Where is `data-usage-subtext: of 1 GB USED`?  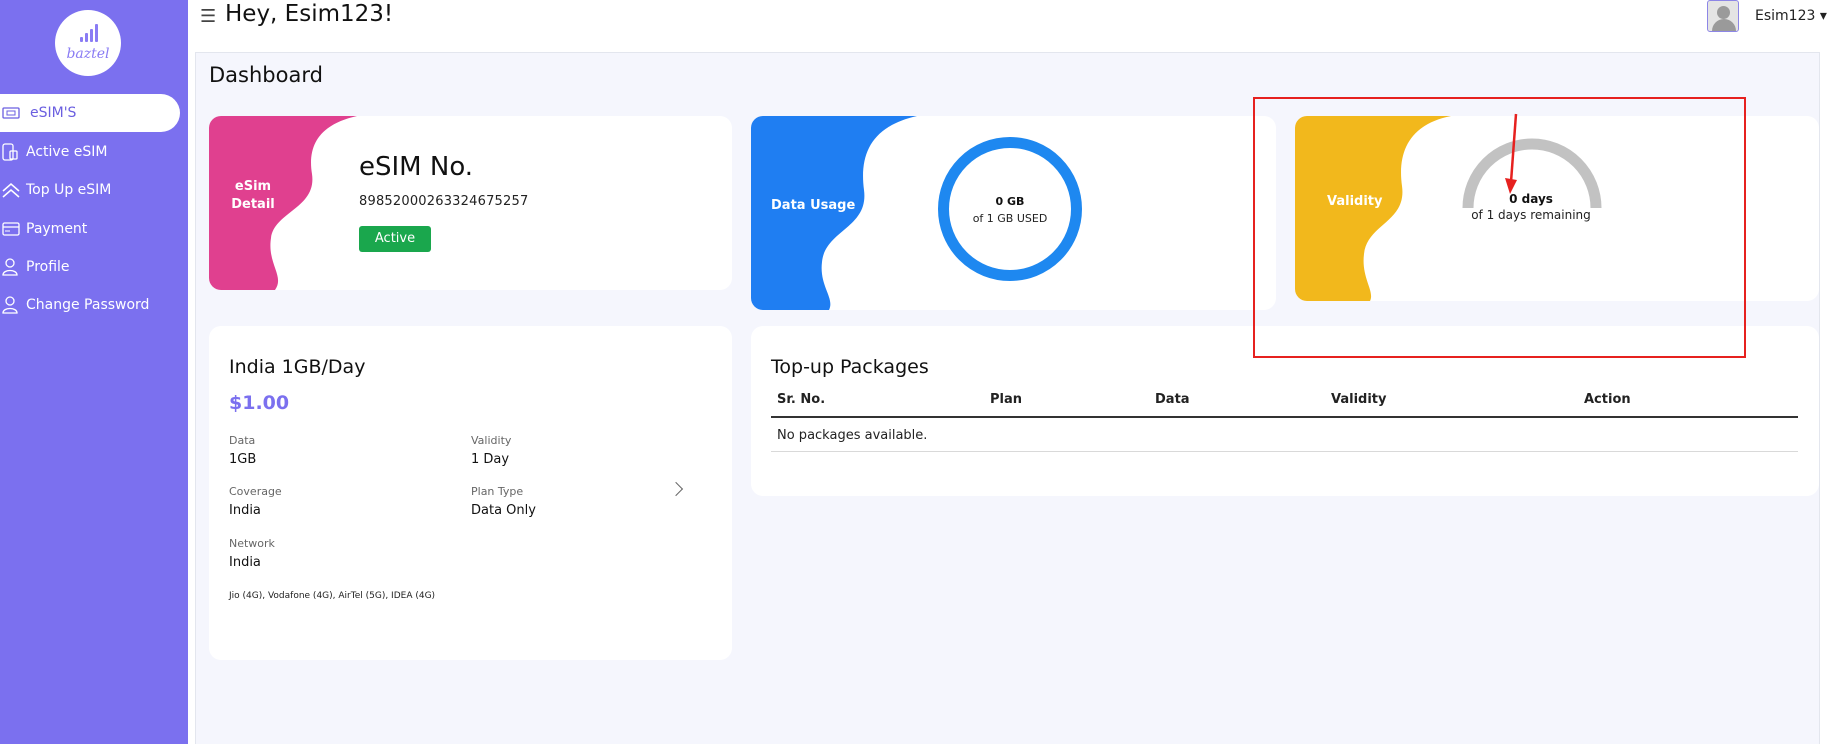
data-usage-subtext: of 1 GB USED is located at coordinates (1010, 218).